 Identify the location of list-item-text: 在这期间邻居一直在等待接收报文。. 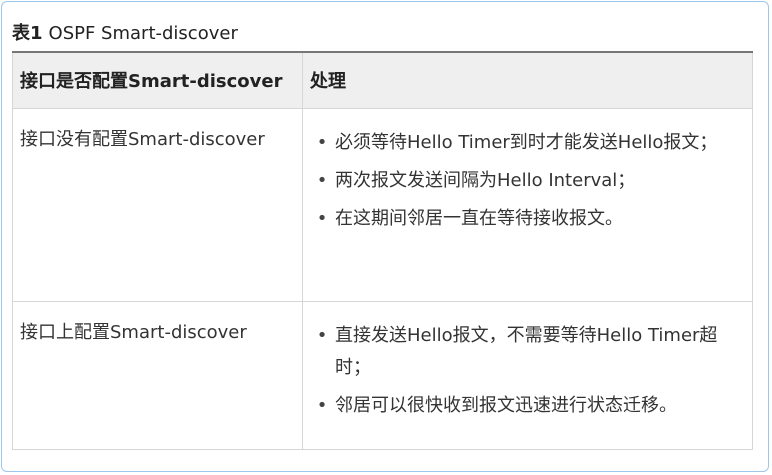
(479, 218).